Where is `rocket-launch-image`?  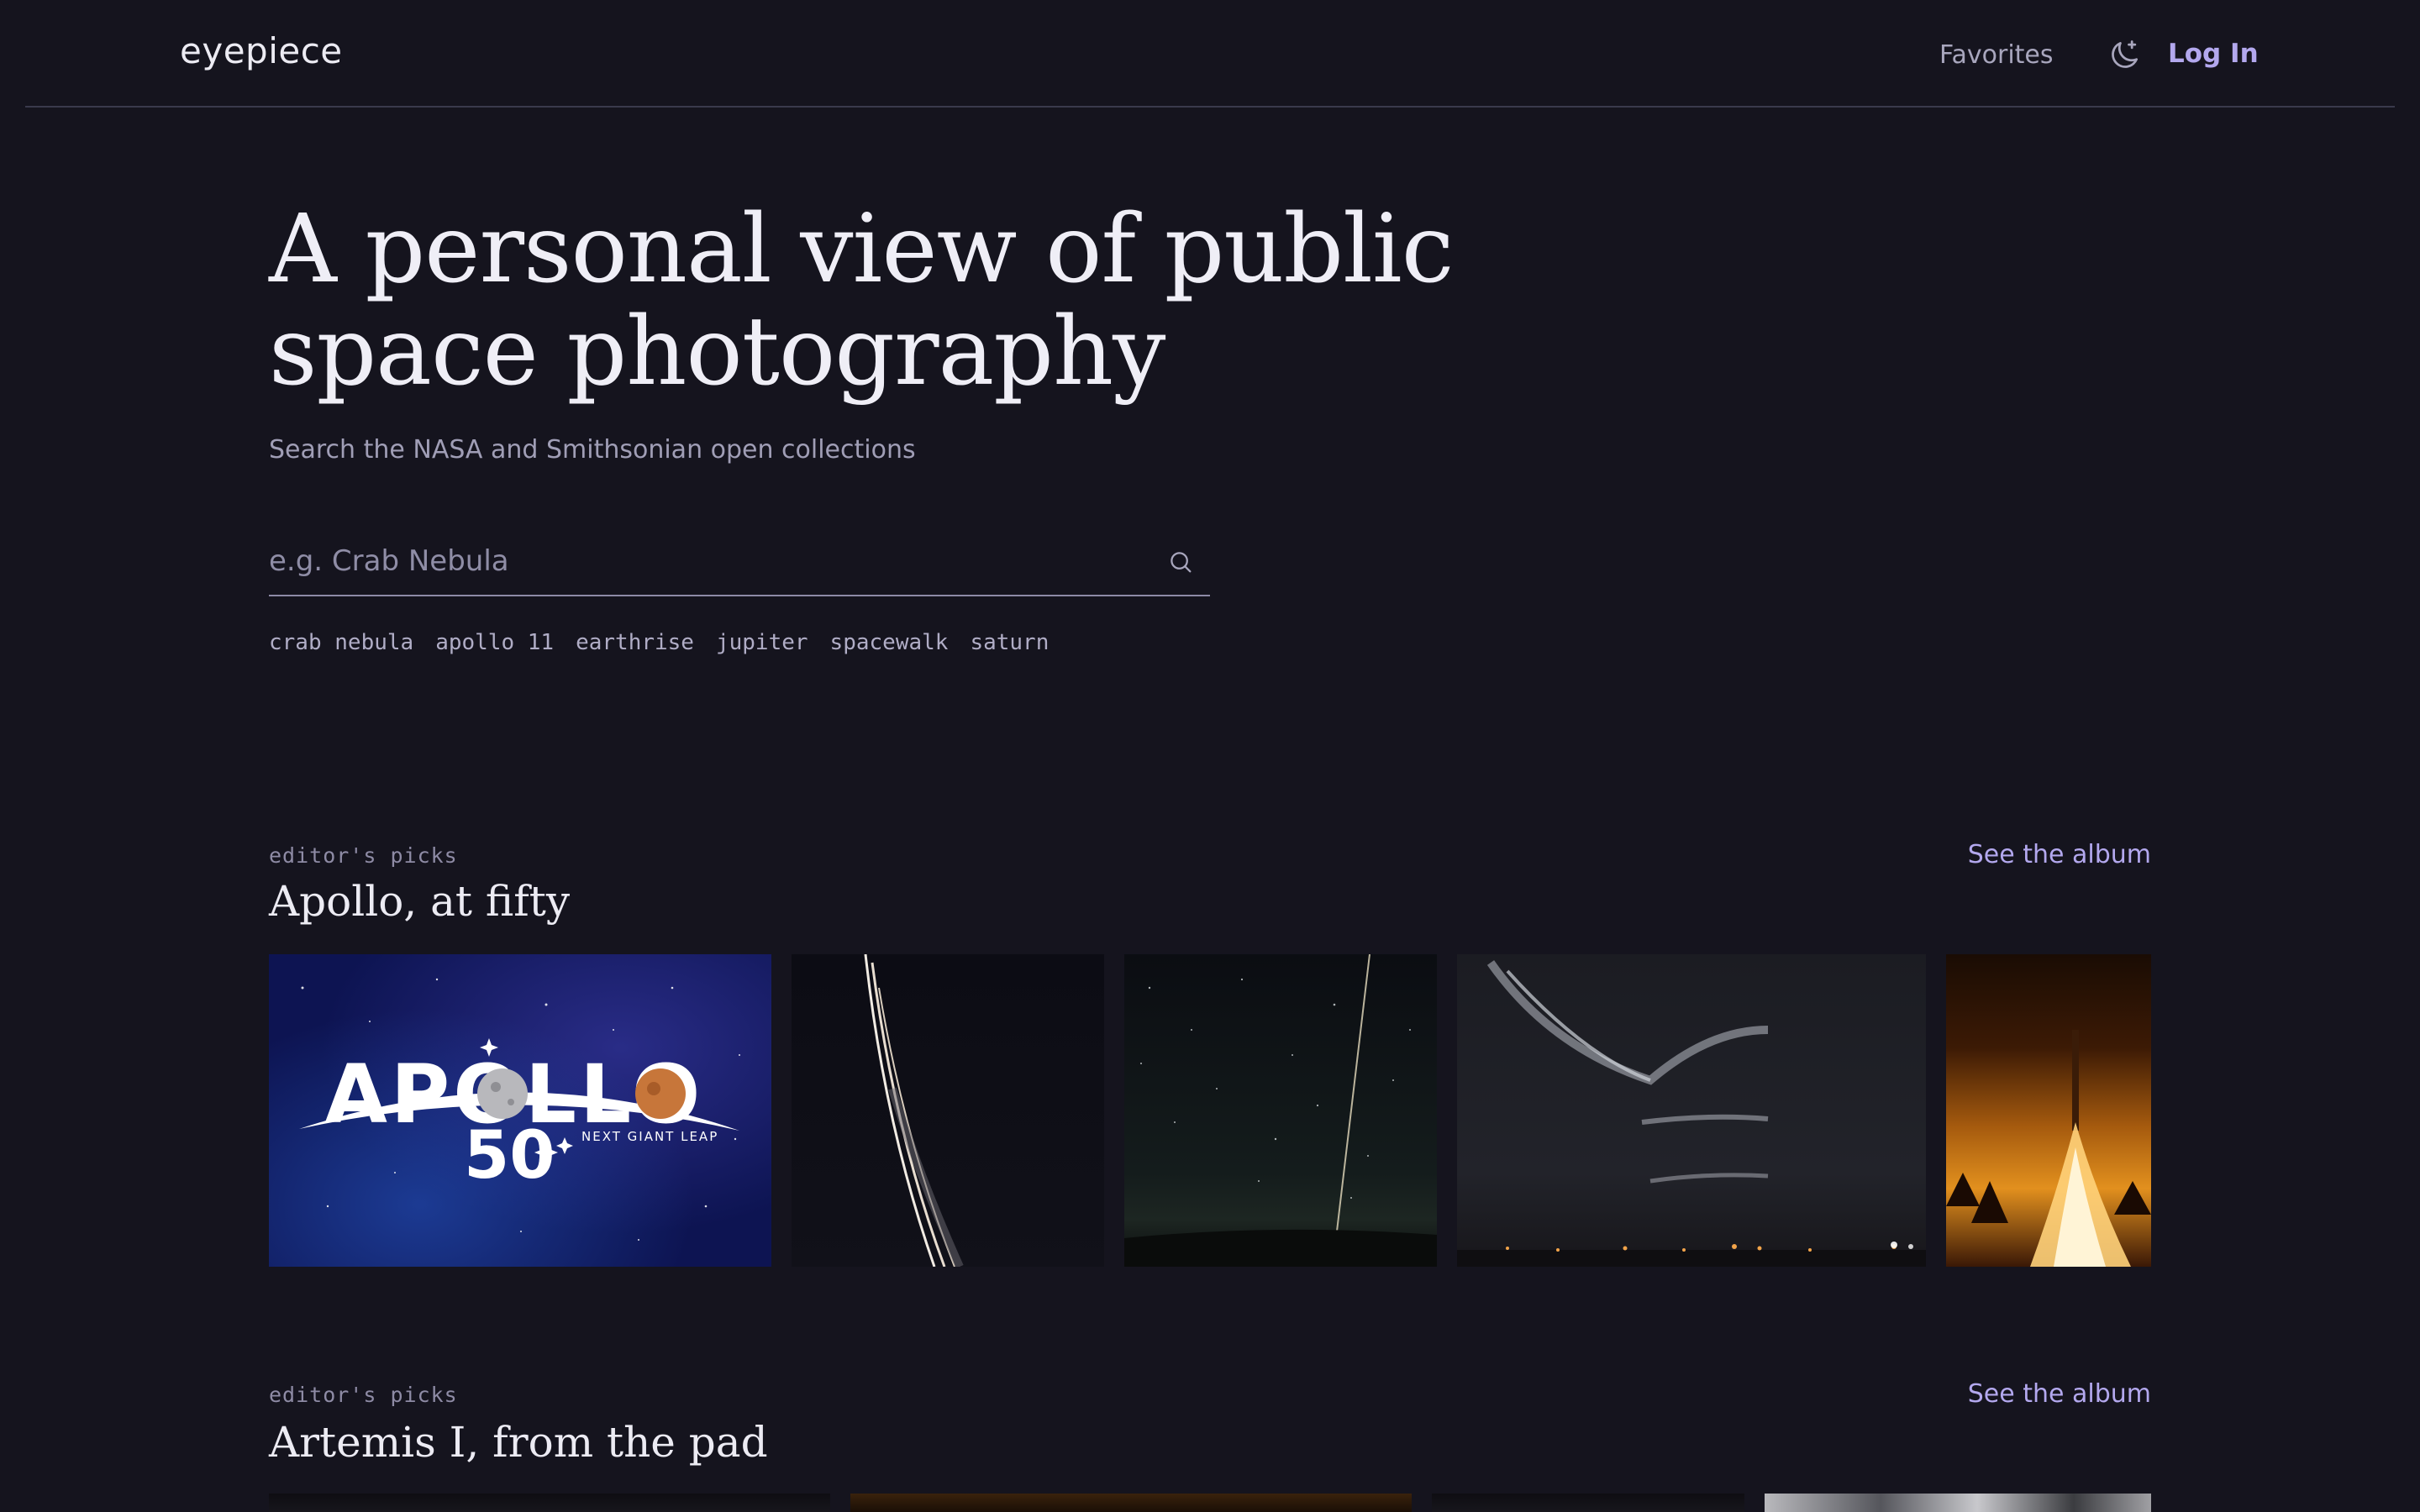
rocket-launch-image is located at coordinates (2048, 1148).